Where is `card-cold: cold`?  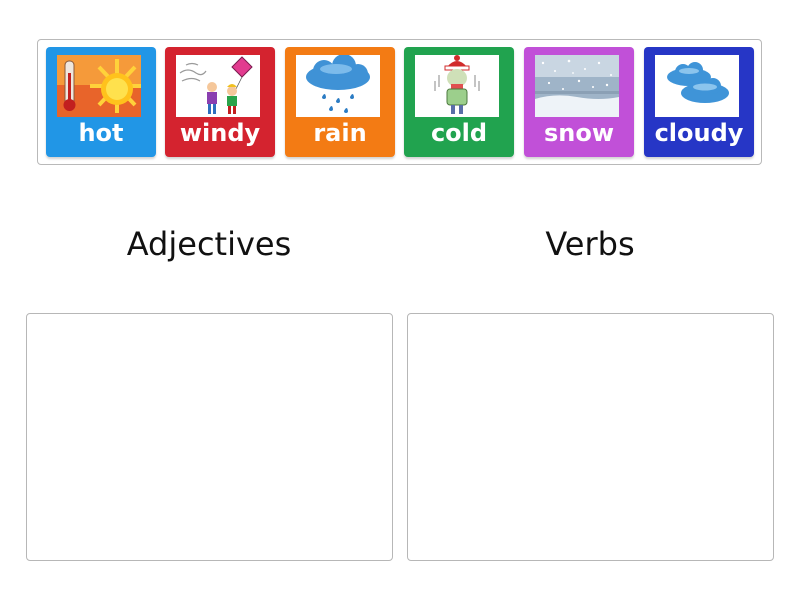
card-cold: cold is located at coordinates (459, 102).